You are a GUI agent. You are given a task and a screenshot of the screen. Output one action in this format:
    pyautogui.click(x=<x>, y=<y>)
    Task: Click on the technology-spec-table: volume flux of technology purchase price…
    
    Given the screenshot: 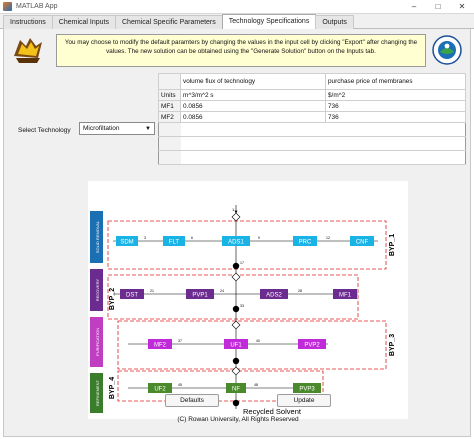 What is the action you would take?
    pyautogui.click(x=312, y=119)
    